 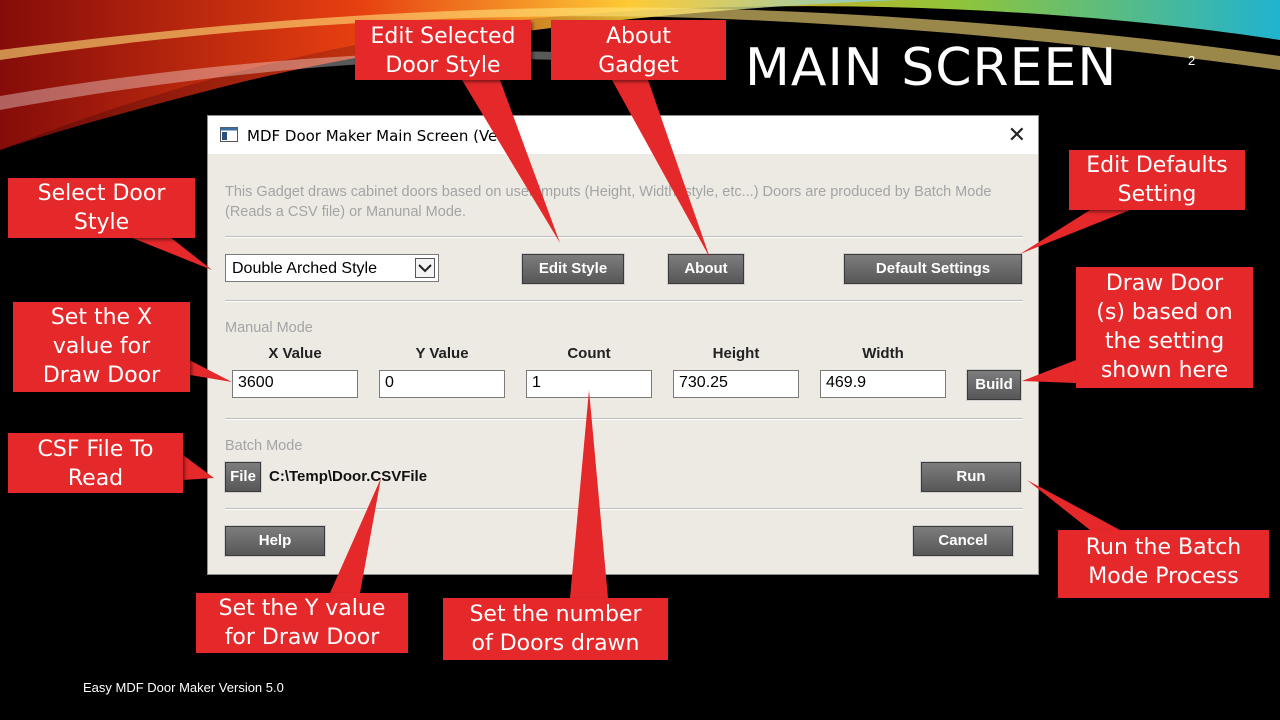 What do you see at coordinates (1164, 341) in the screenshot?
I see `callout-line: the setting` at bounding box center [1164, 341].